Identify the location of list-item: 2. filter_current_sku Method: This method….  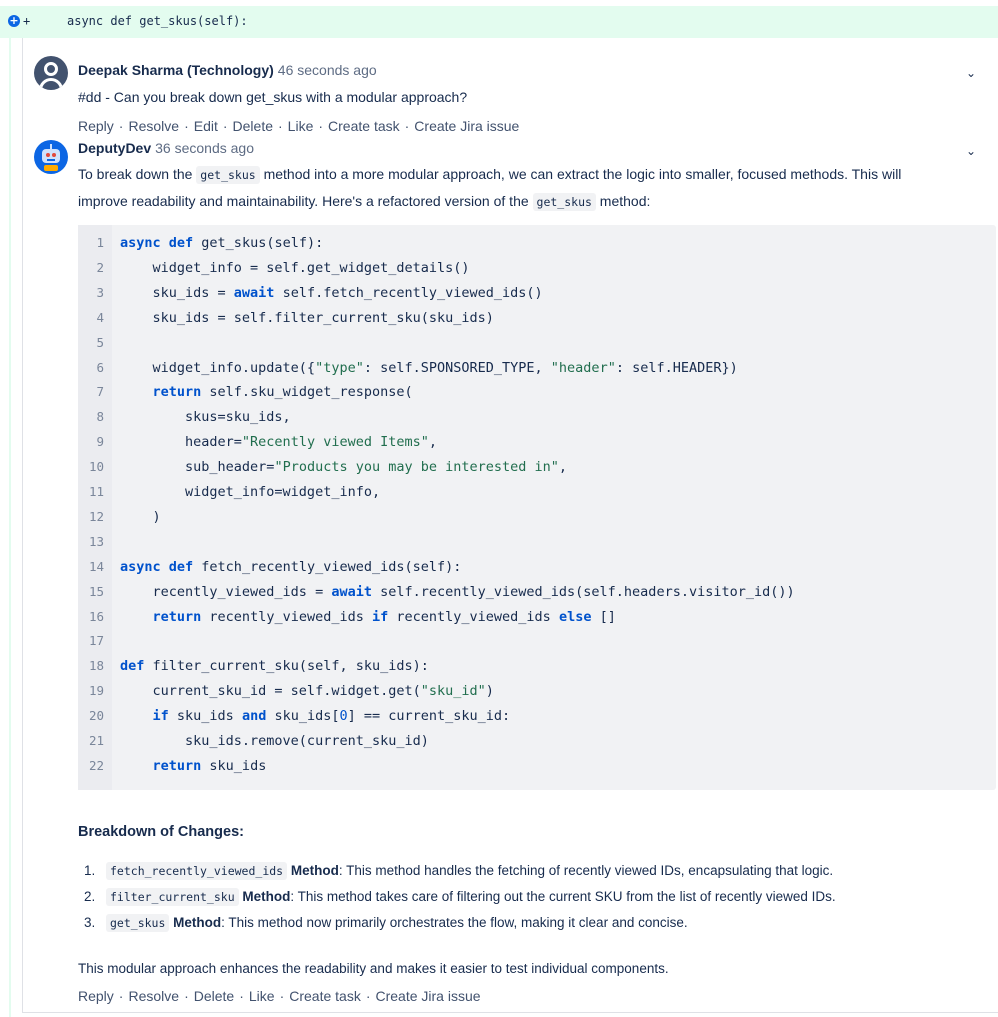
(460, 897).